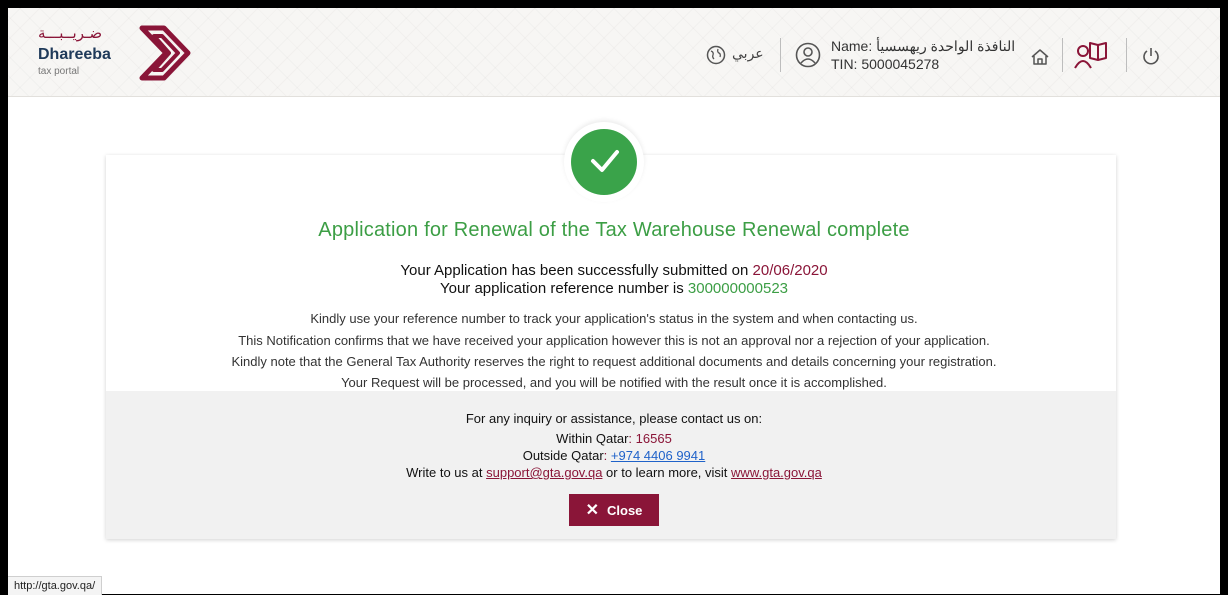 The image size is (1228, 595). I want to click on user-tin: TIN: 5000045278, so click(885, 64).